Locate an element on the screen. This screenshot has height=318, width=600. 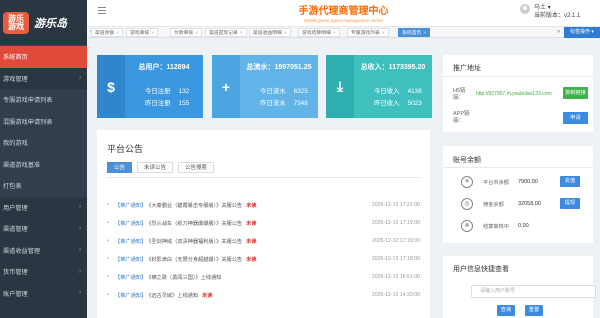
reset-button: 重置 is located at coordinates (534, 310).